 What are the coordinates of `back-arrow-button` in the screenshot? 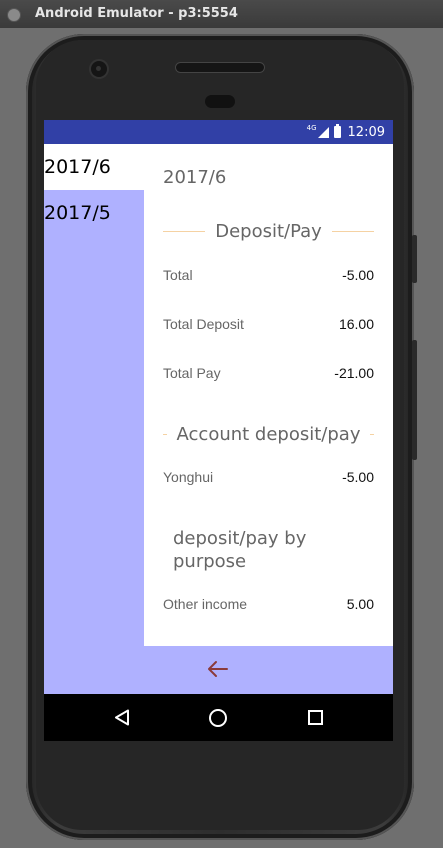 It's located at (218, 669).